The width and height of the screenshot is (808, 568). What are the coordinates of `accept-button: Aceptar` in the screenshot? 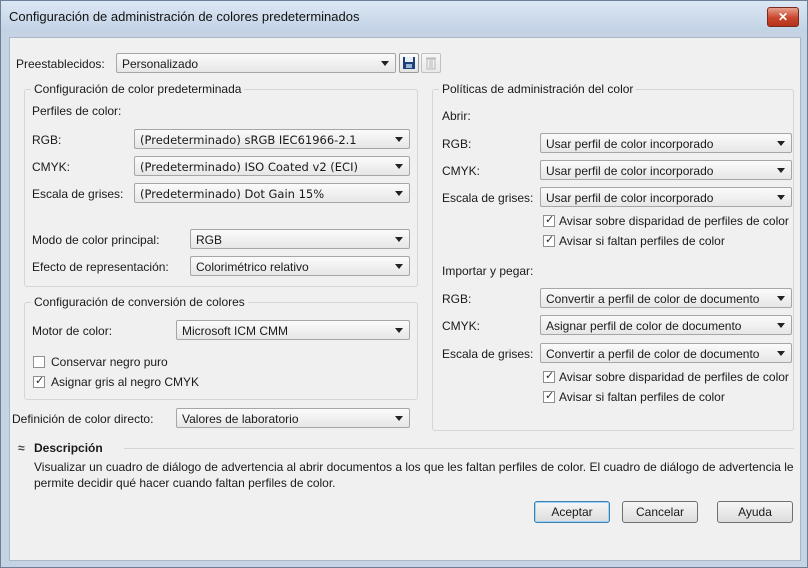 It's located at (572, 512).